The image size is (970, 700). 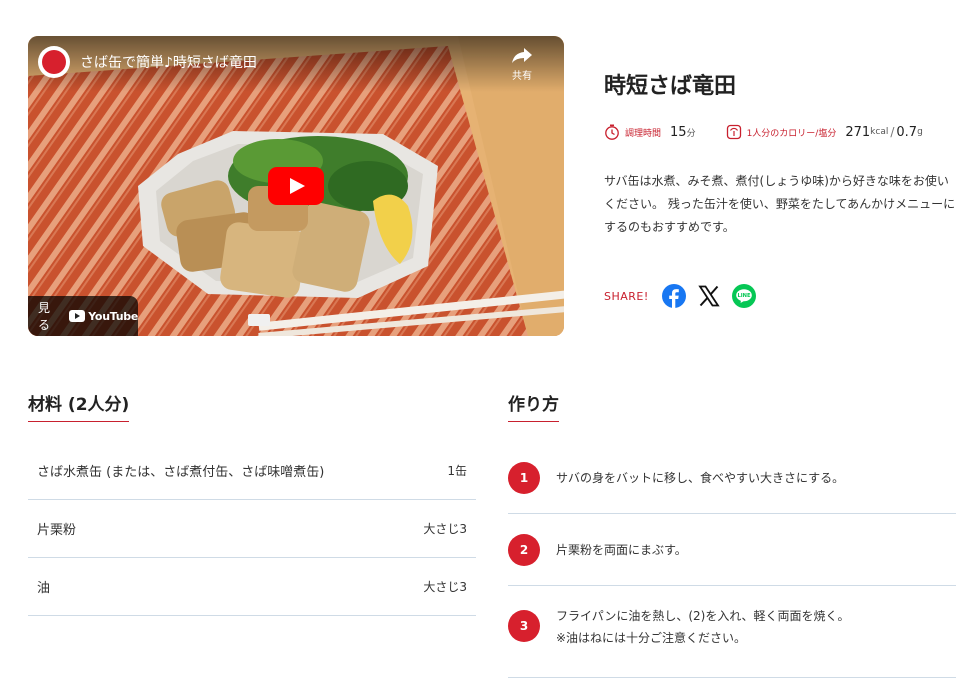 What do you see at coordinates (524, 626) in the screenshot?
I see `step-number: 3` at bounding box center [524, 626].